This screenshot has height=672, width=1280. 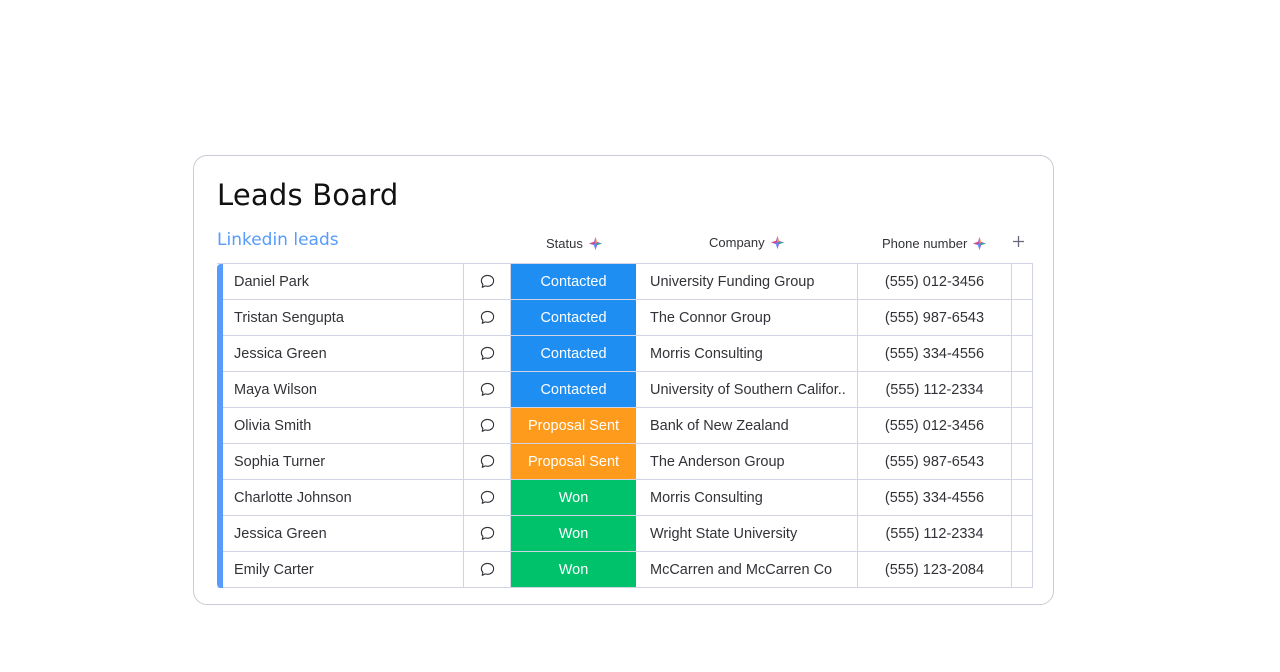 I want to click on lead-name-cell: Emily Carter, so click(x=340, y=569).